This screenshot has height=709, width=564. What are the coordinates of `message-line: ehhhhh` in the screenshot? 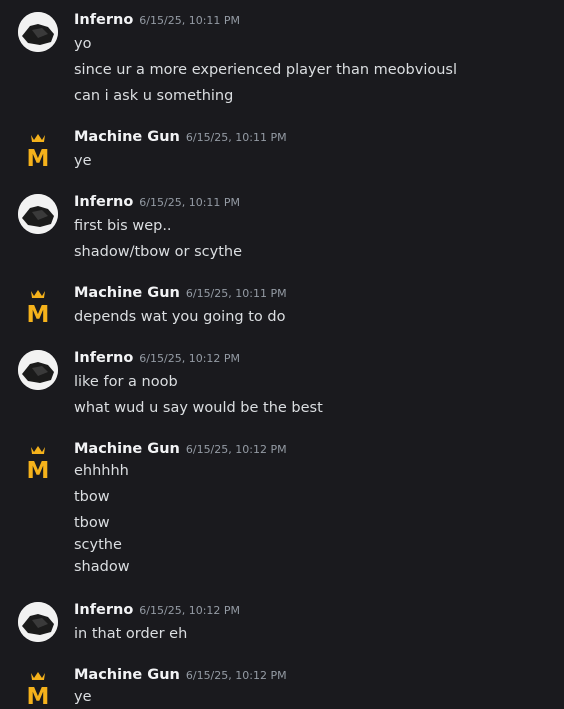 It's located at (101, 471).